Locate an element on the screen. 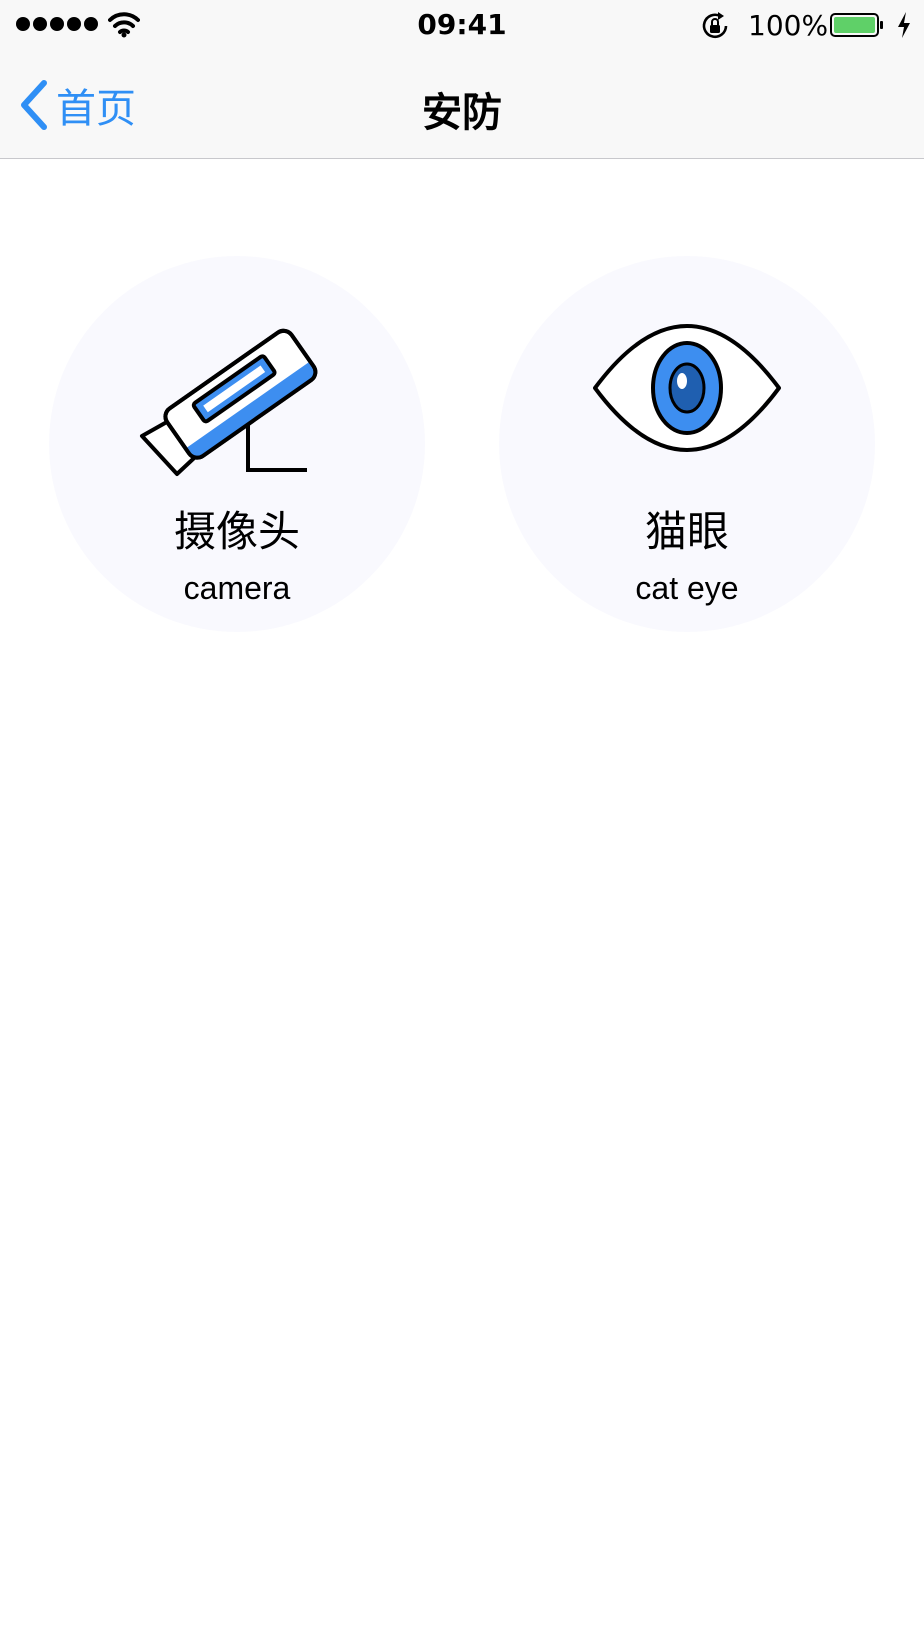 The height and width of the screenshot is (1642, 924). navigation-bar: 首页 安防 is located at coordinates (462, 105).